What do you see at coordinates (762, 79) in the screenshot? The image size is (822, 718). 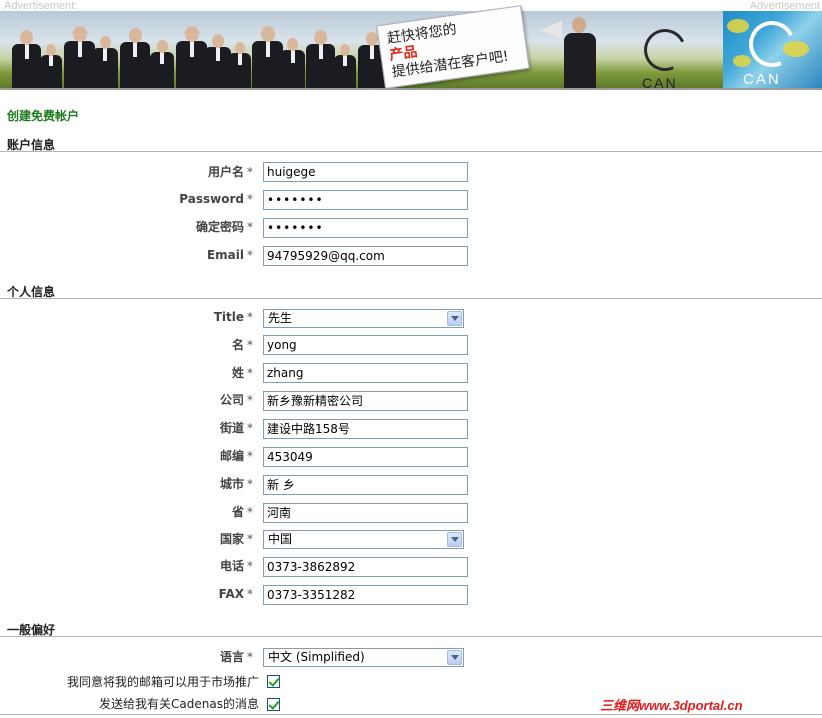 I see `side-logo-text: CAN` at bounding box center [762, 79].